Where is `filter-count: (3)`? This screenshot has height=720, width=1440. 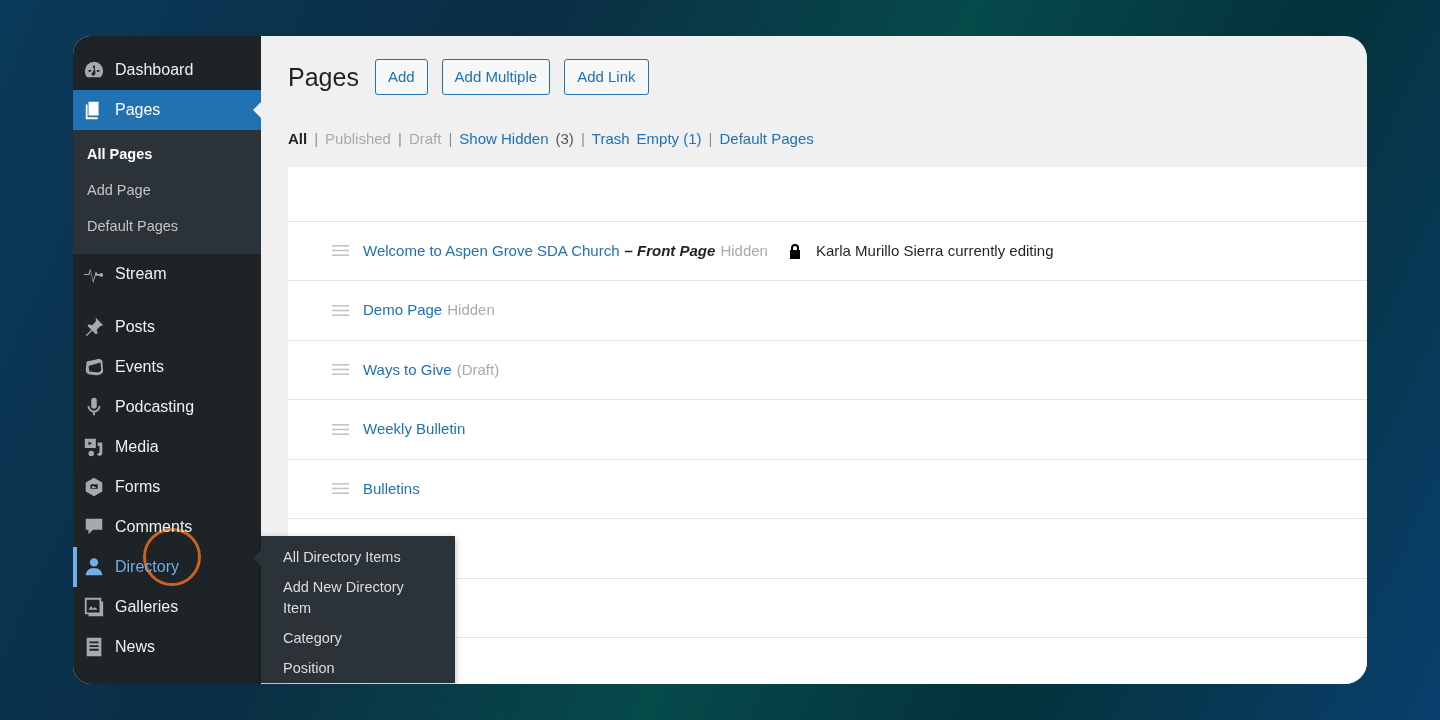 filter-count: (3) is located at coordinates (564, 139).